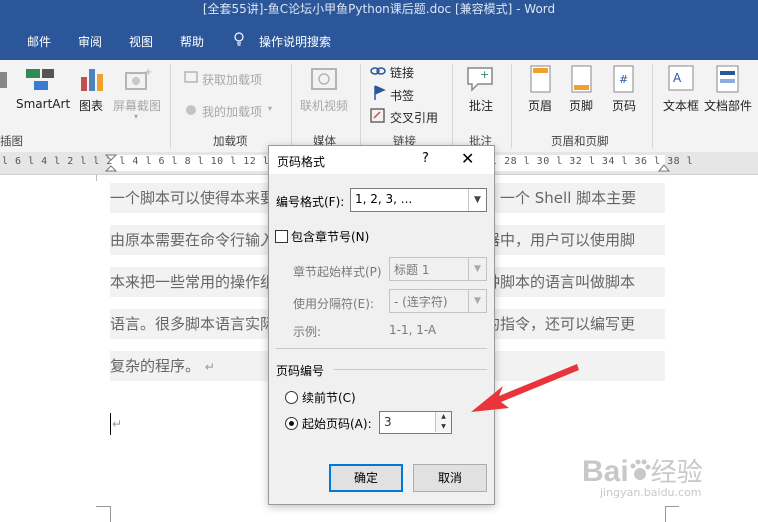 The height and width of the screenshot is (522, 758). I want to click on footer-icon, so click(582, 79).